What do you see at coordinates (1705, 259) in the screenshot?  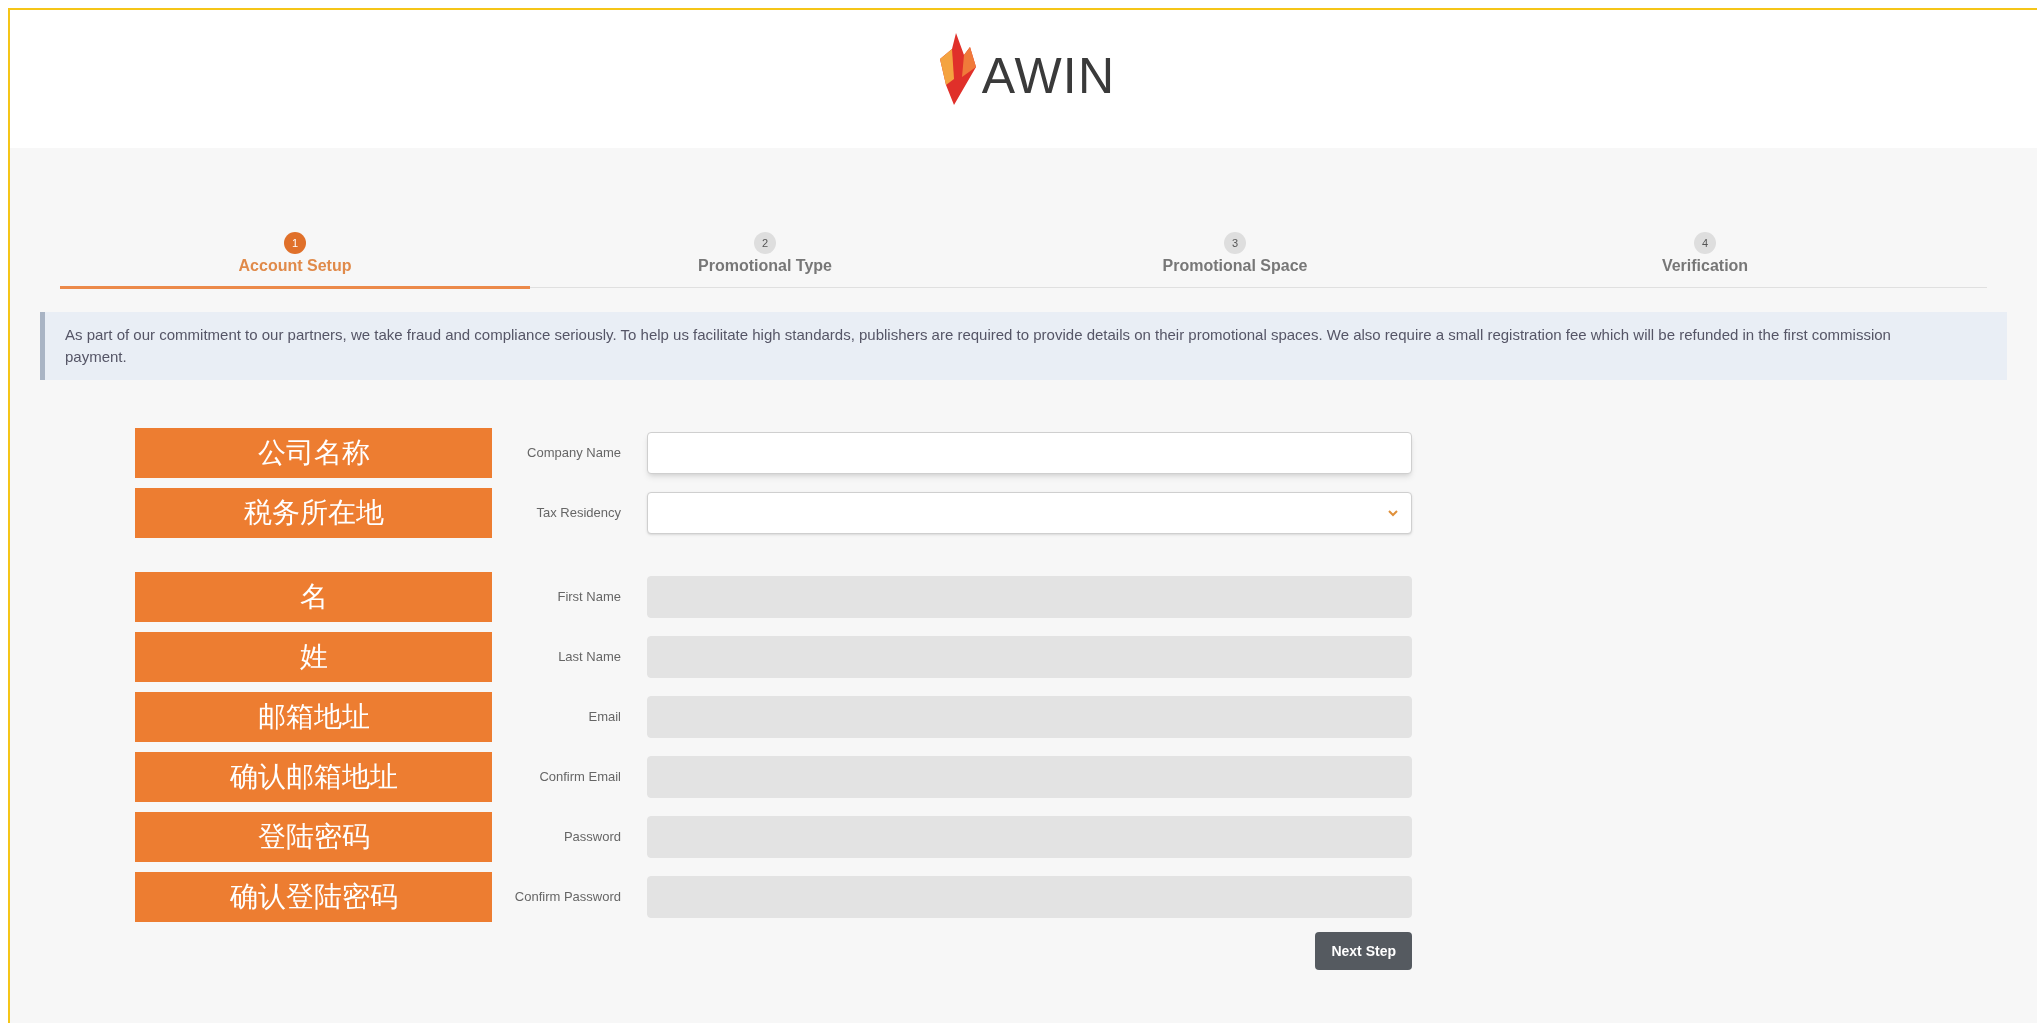 I see `step-tab: 4 Verification` at bounding box center [1705, 259].